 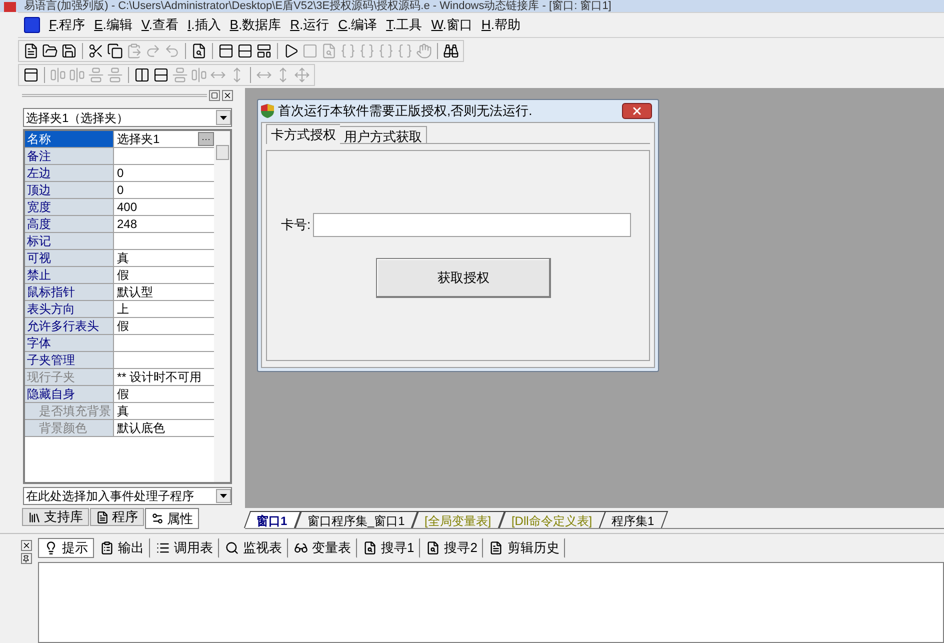 What do you see at coordinates (524, 548) in the screenshot?
I see `output-tab: 剪辑历史` at bounding box center [524, 548].